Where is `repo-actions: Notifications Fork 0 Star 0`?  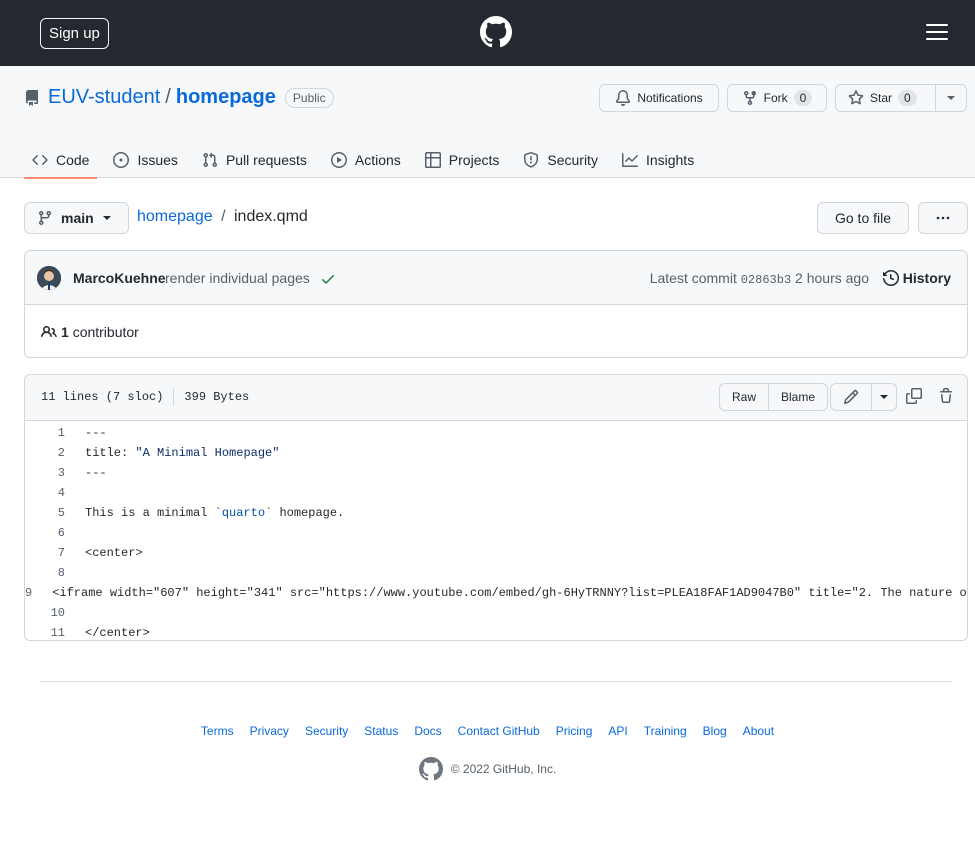
repo-actions: Notifications Fork 0 Star 0 is located at coordinates (783, 98).